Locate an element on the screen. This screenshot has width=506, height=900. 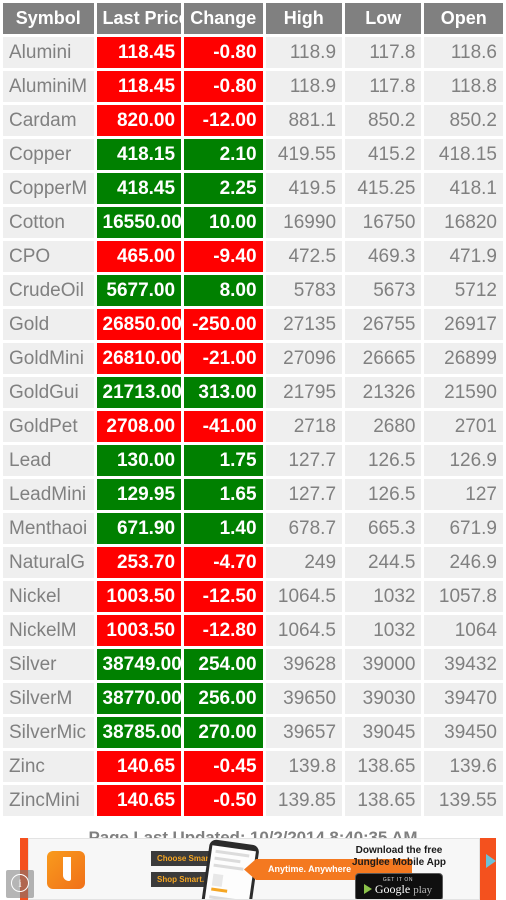
column-header-low: Low is located at coordinates (383, 18).